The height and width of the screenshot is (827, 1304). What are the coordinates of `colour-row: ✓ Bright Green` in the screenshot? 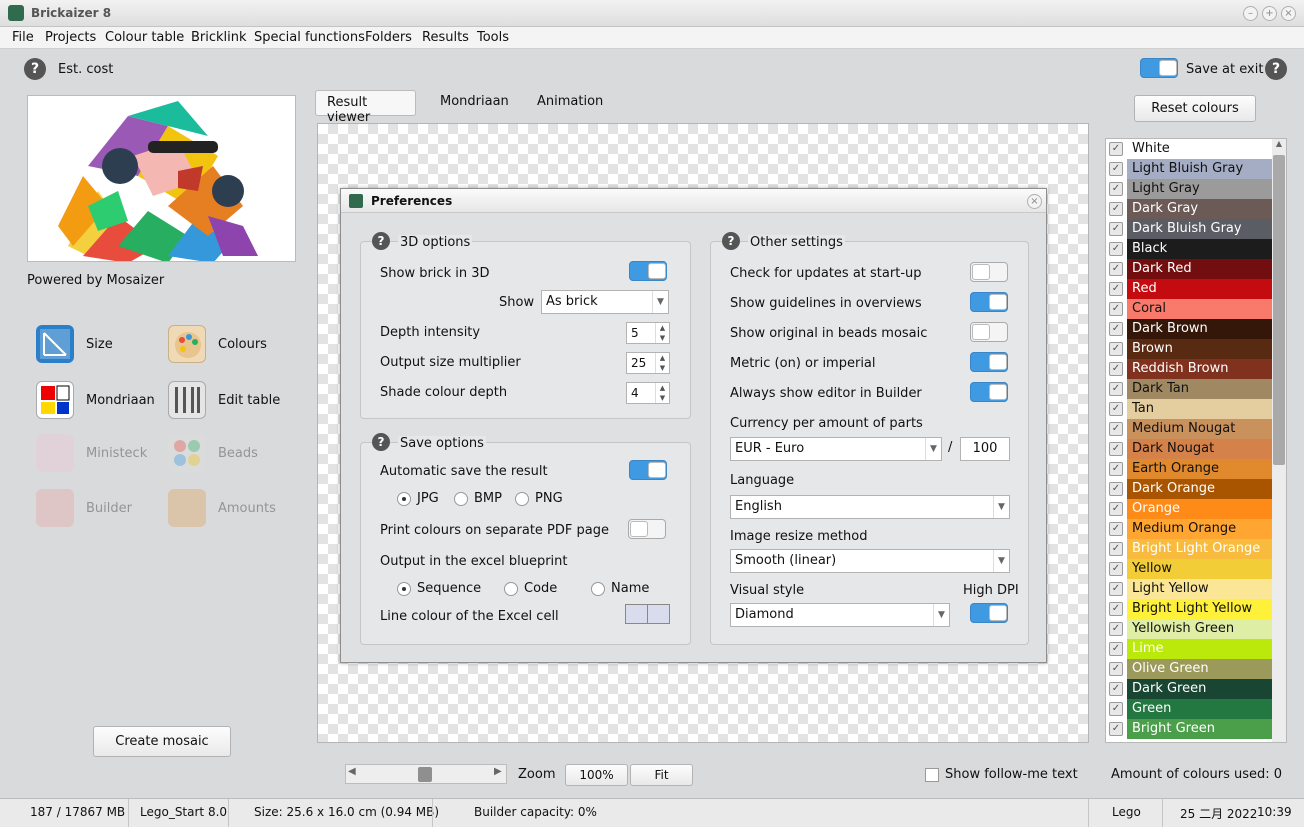 It's located at (1190, 729).